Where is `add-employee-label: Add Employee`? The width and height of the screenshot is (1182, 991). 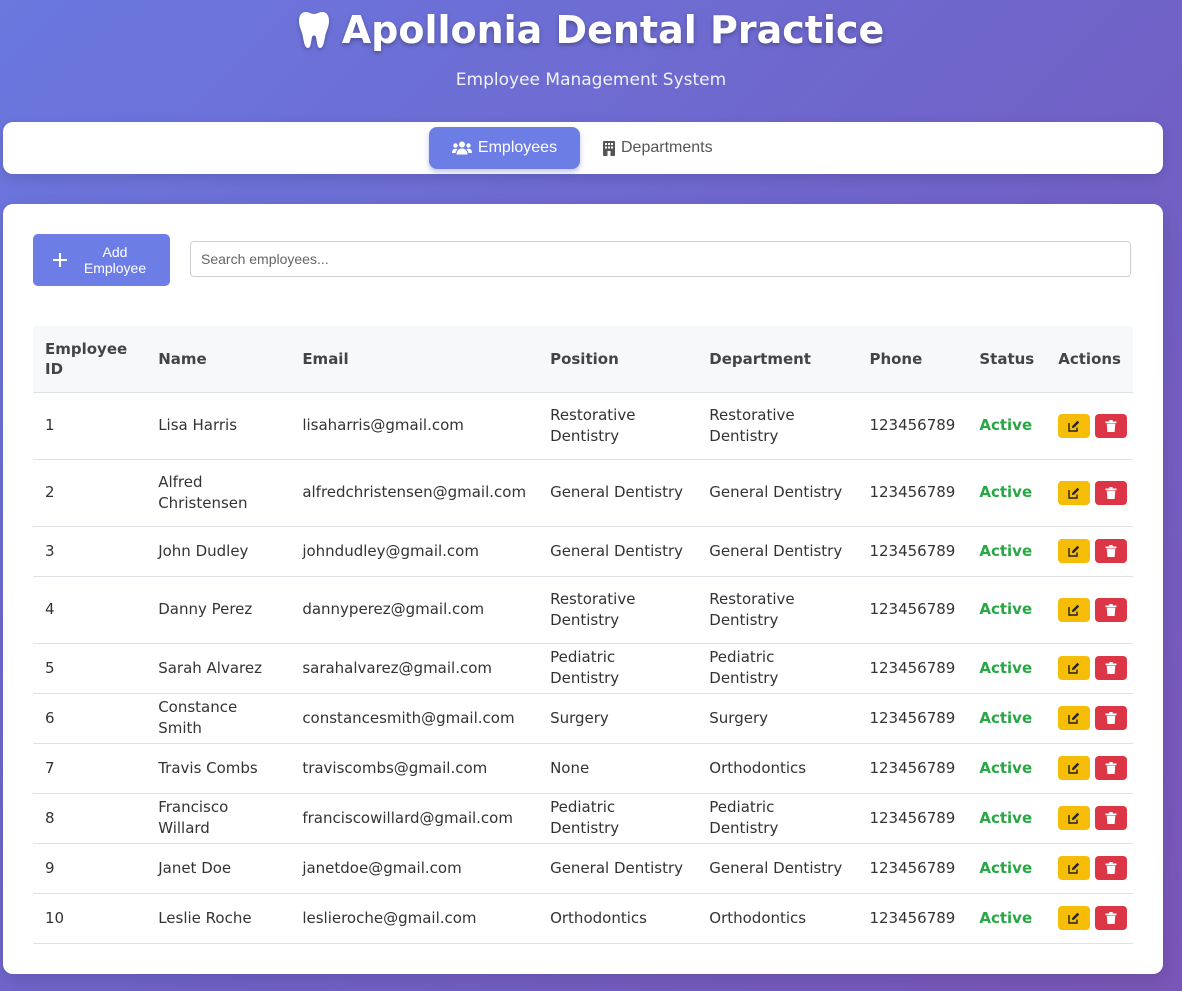
add-employee-label: Add Employee is located at coordinates (115, 260).